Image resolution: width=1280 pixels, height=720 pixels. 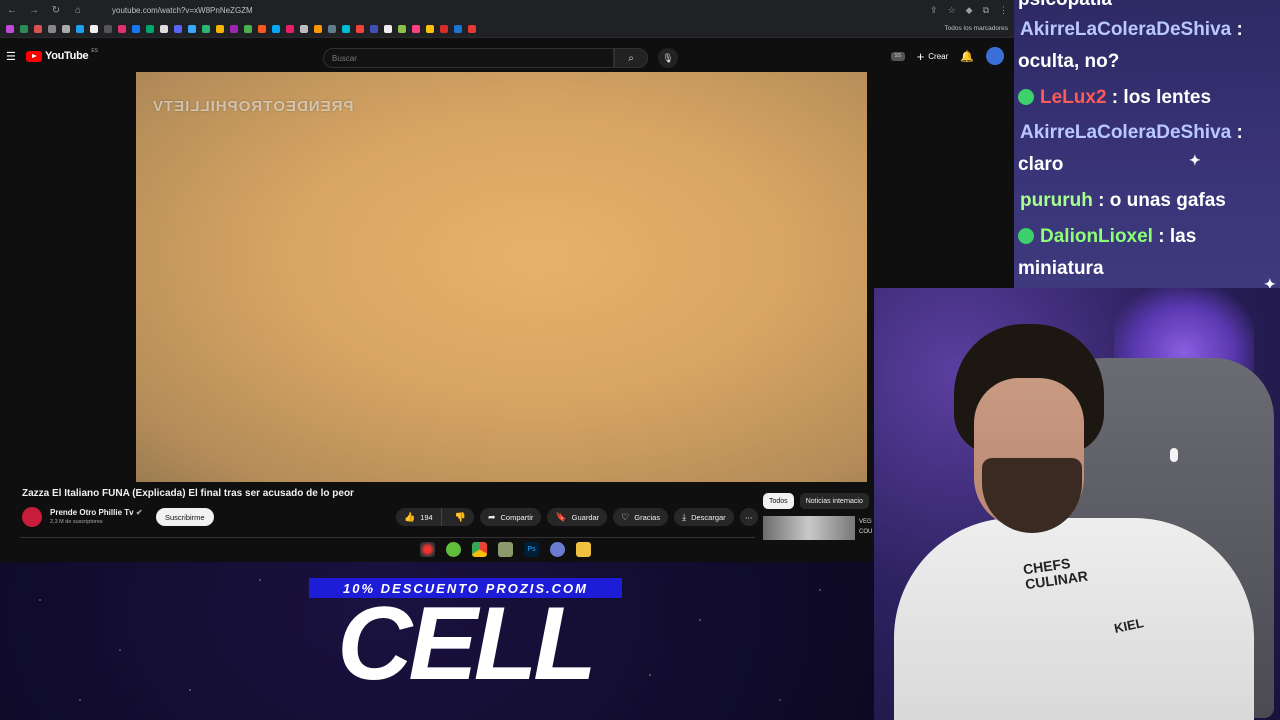 What do you see at coordinates (865, 527) in the screenshot?
I see `related-video-title: VEG COU` at bounding box center [865, 527].